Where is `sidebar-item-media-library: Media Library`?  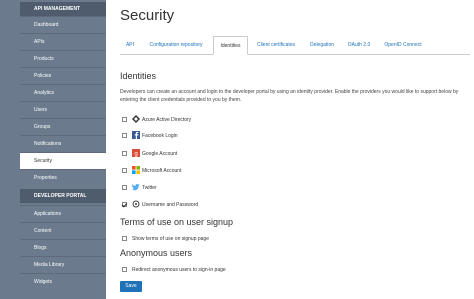
sidebar-item-media-library: Media Library is located at coordinates (63, 264).